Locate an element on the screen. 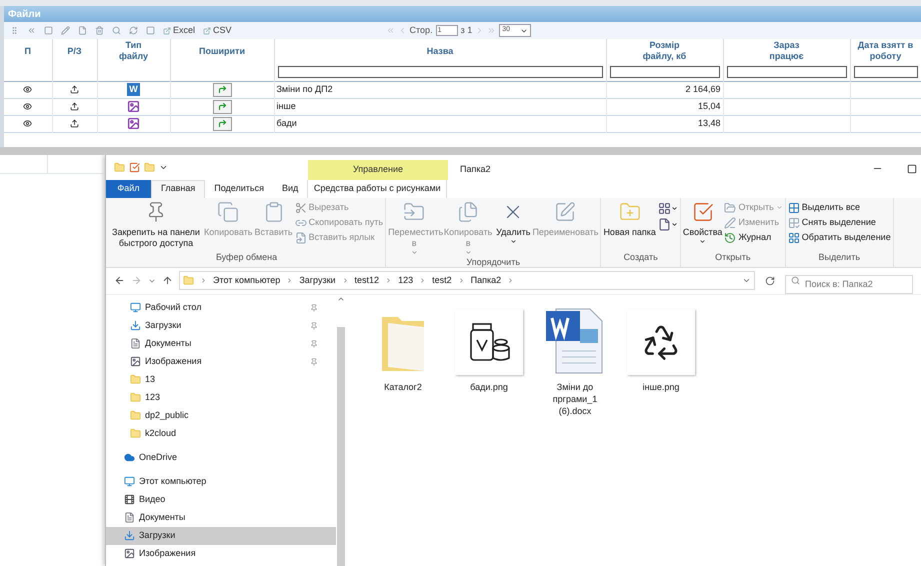 The height and width of the screenshot is (566, 921). column-header: Тип файлу is located at coordinates (133, 51).